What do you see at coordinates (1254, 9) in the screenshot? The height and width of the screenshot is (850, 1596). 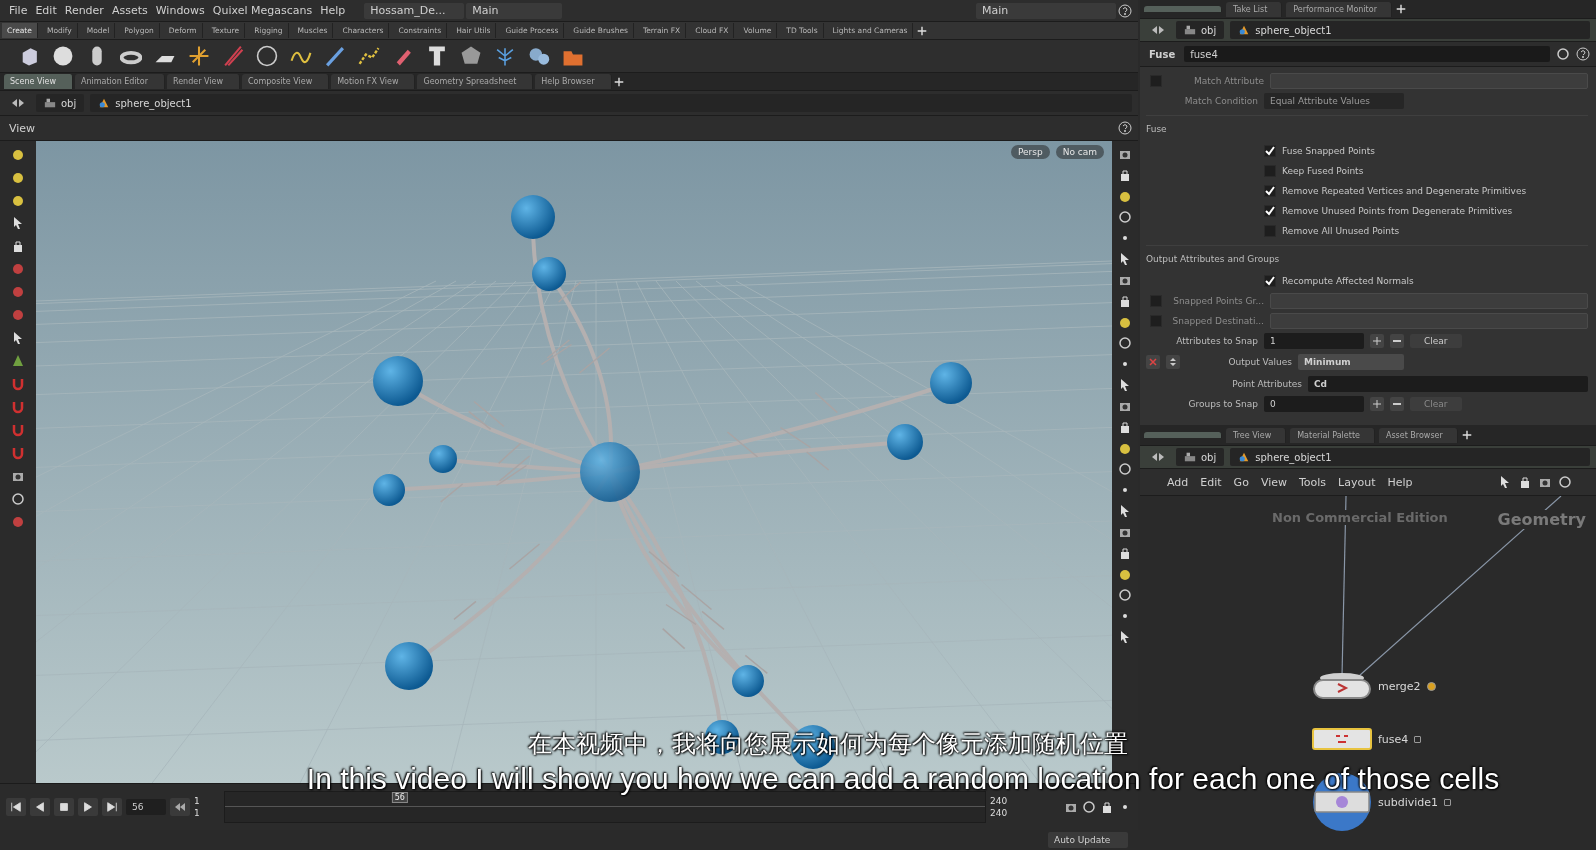 I see `pane-tab: Take List` at bounding box center [1254, 9].